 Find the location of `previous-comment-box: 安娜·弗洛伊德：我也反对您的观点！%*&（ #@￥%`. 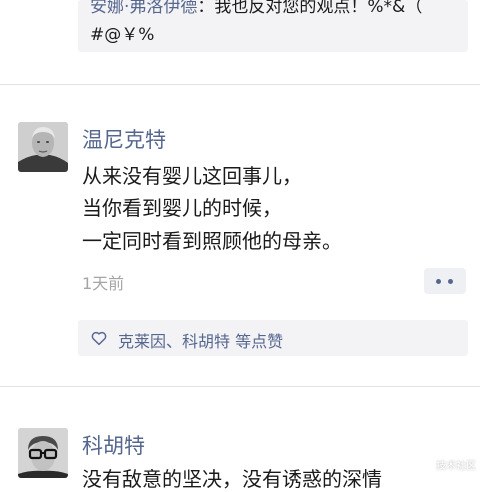

previous-comment-box: 安娜·弗洛伊德：我也反对您的观点！%*&（ #@￥% is located at coordinates (273, 26).